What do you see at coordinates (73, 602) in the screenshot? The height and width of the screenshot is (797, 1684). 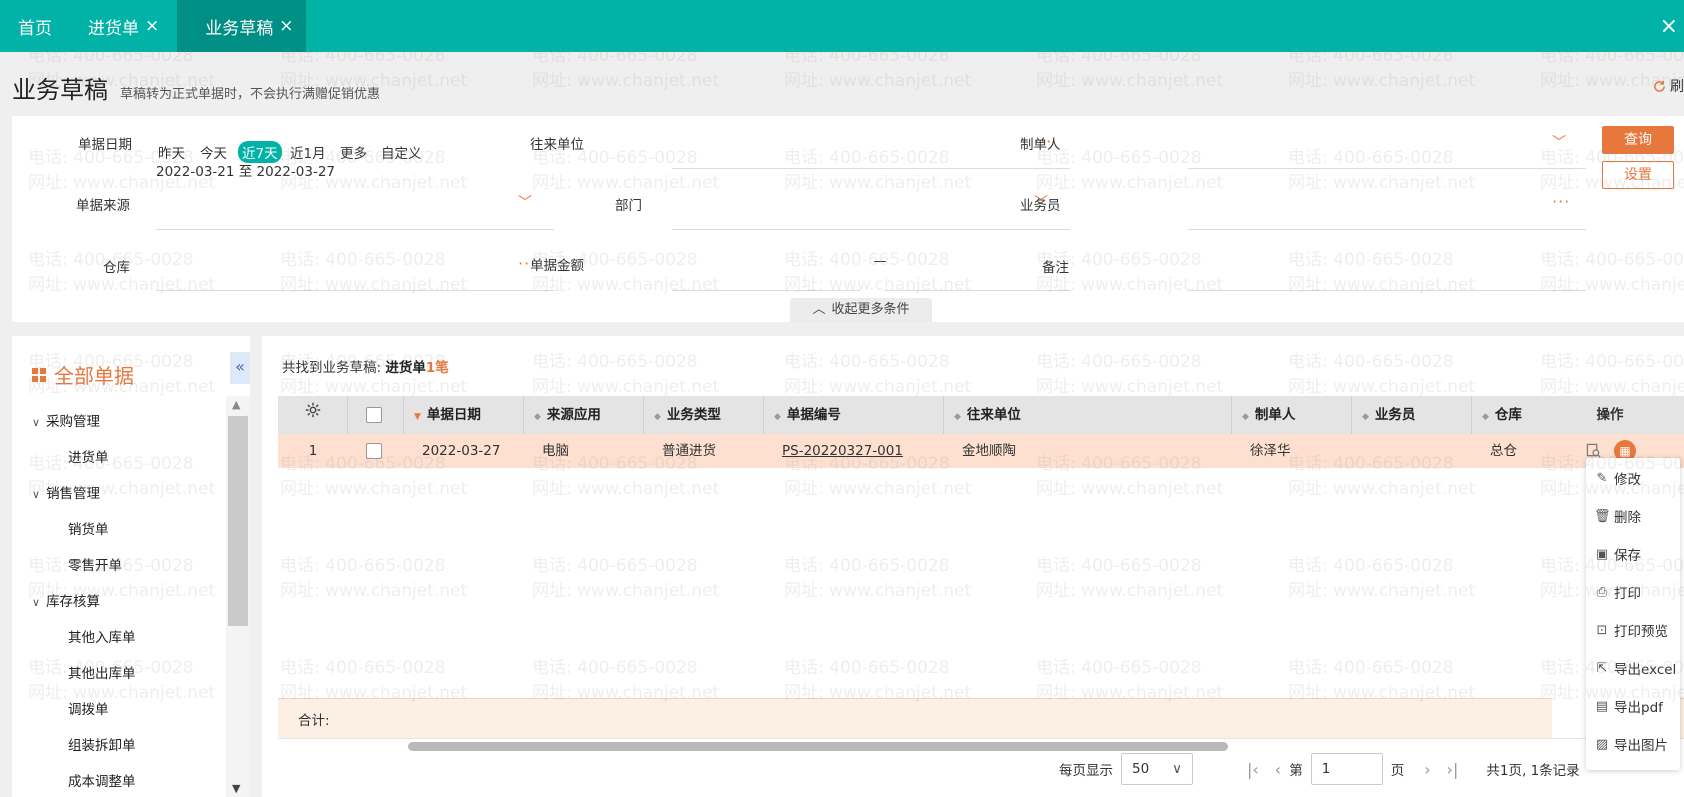 I see `sidebar-group-label: 库存核算` at bounding box center [73, 602].